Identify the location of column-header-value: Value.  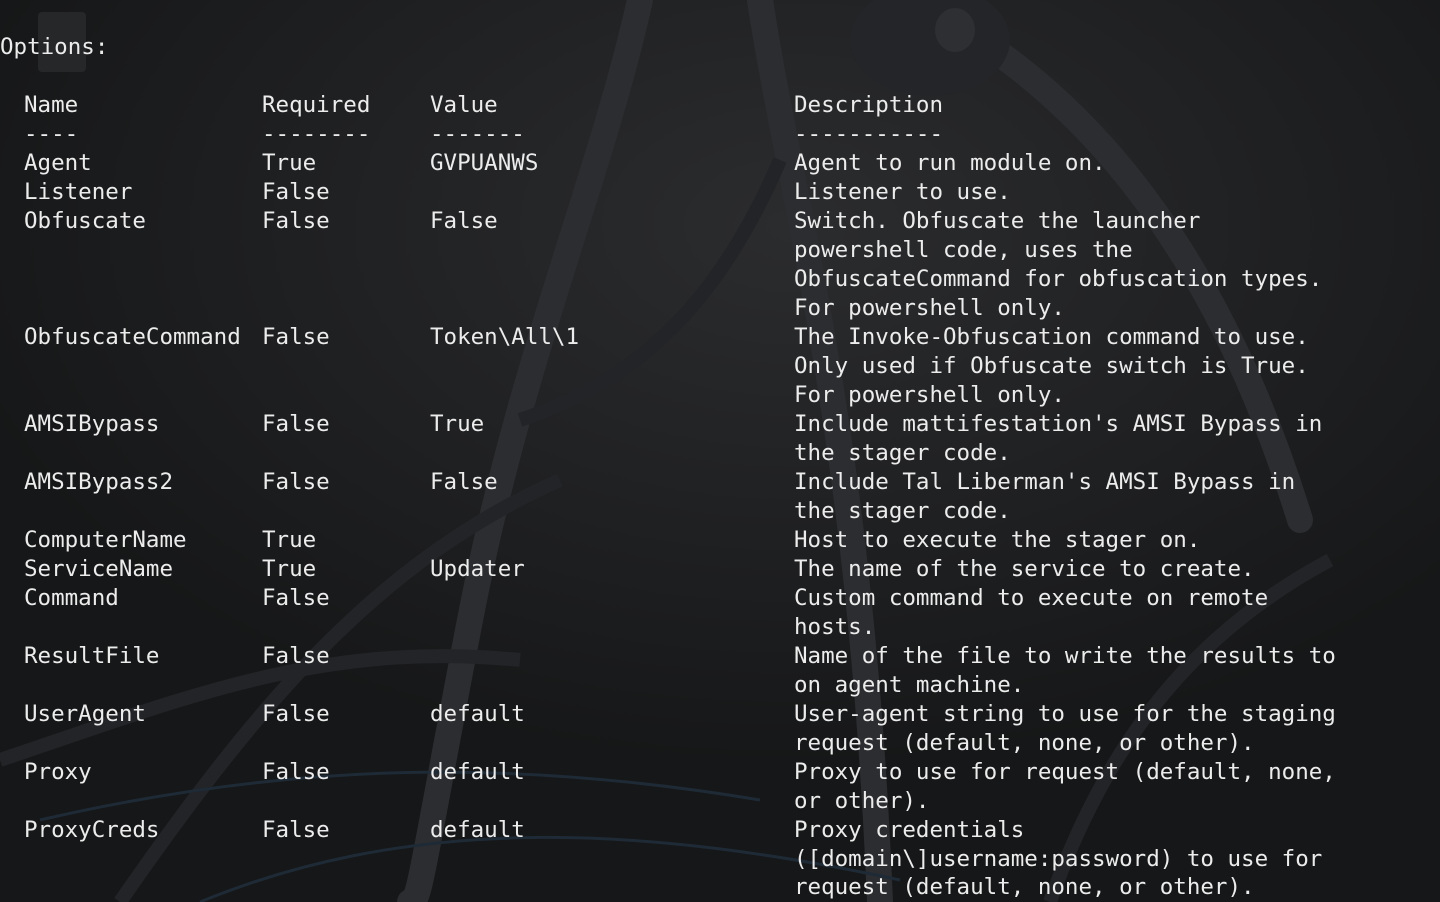
(464, 105).